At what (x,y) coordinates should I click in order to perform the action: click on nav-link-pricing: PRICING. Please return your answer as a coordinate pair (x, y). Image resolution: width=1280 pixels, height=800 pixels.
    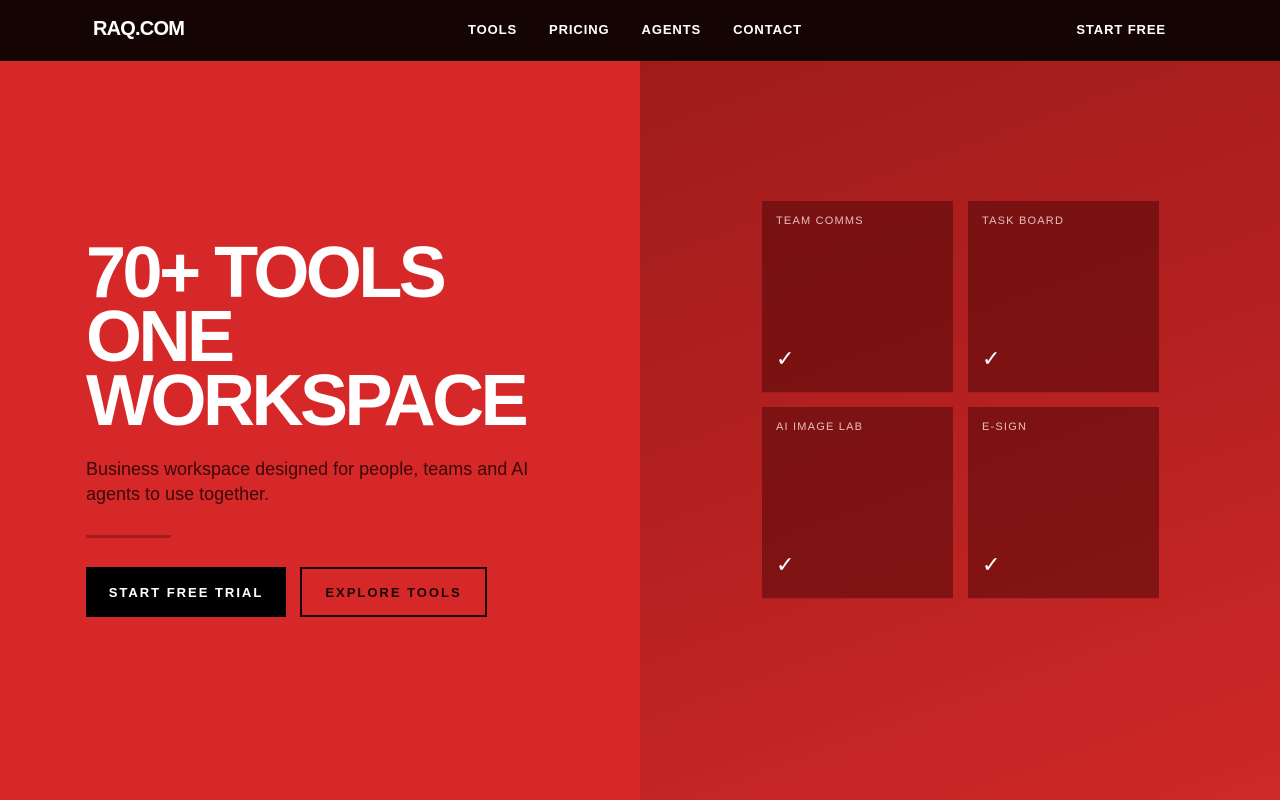
    Looking at the image, I should click on (579, 29).